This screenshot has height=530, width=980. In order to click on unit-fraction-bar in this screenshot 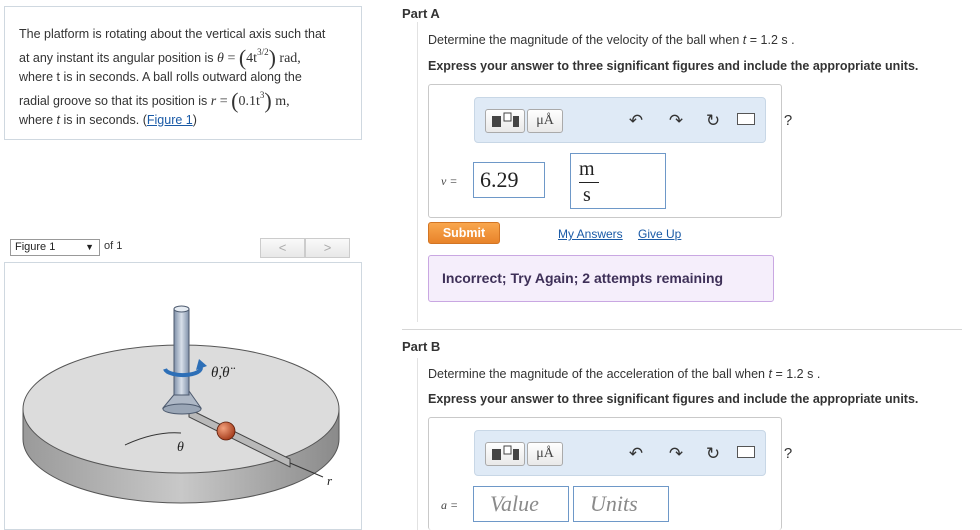, I will do `click(589, 182)`.